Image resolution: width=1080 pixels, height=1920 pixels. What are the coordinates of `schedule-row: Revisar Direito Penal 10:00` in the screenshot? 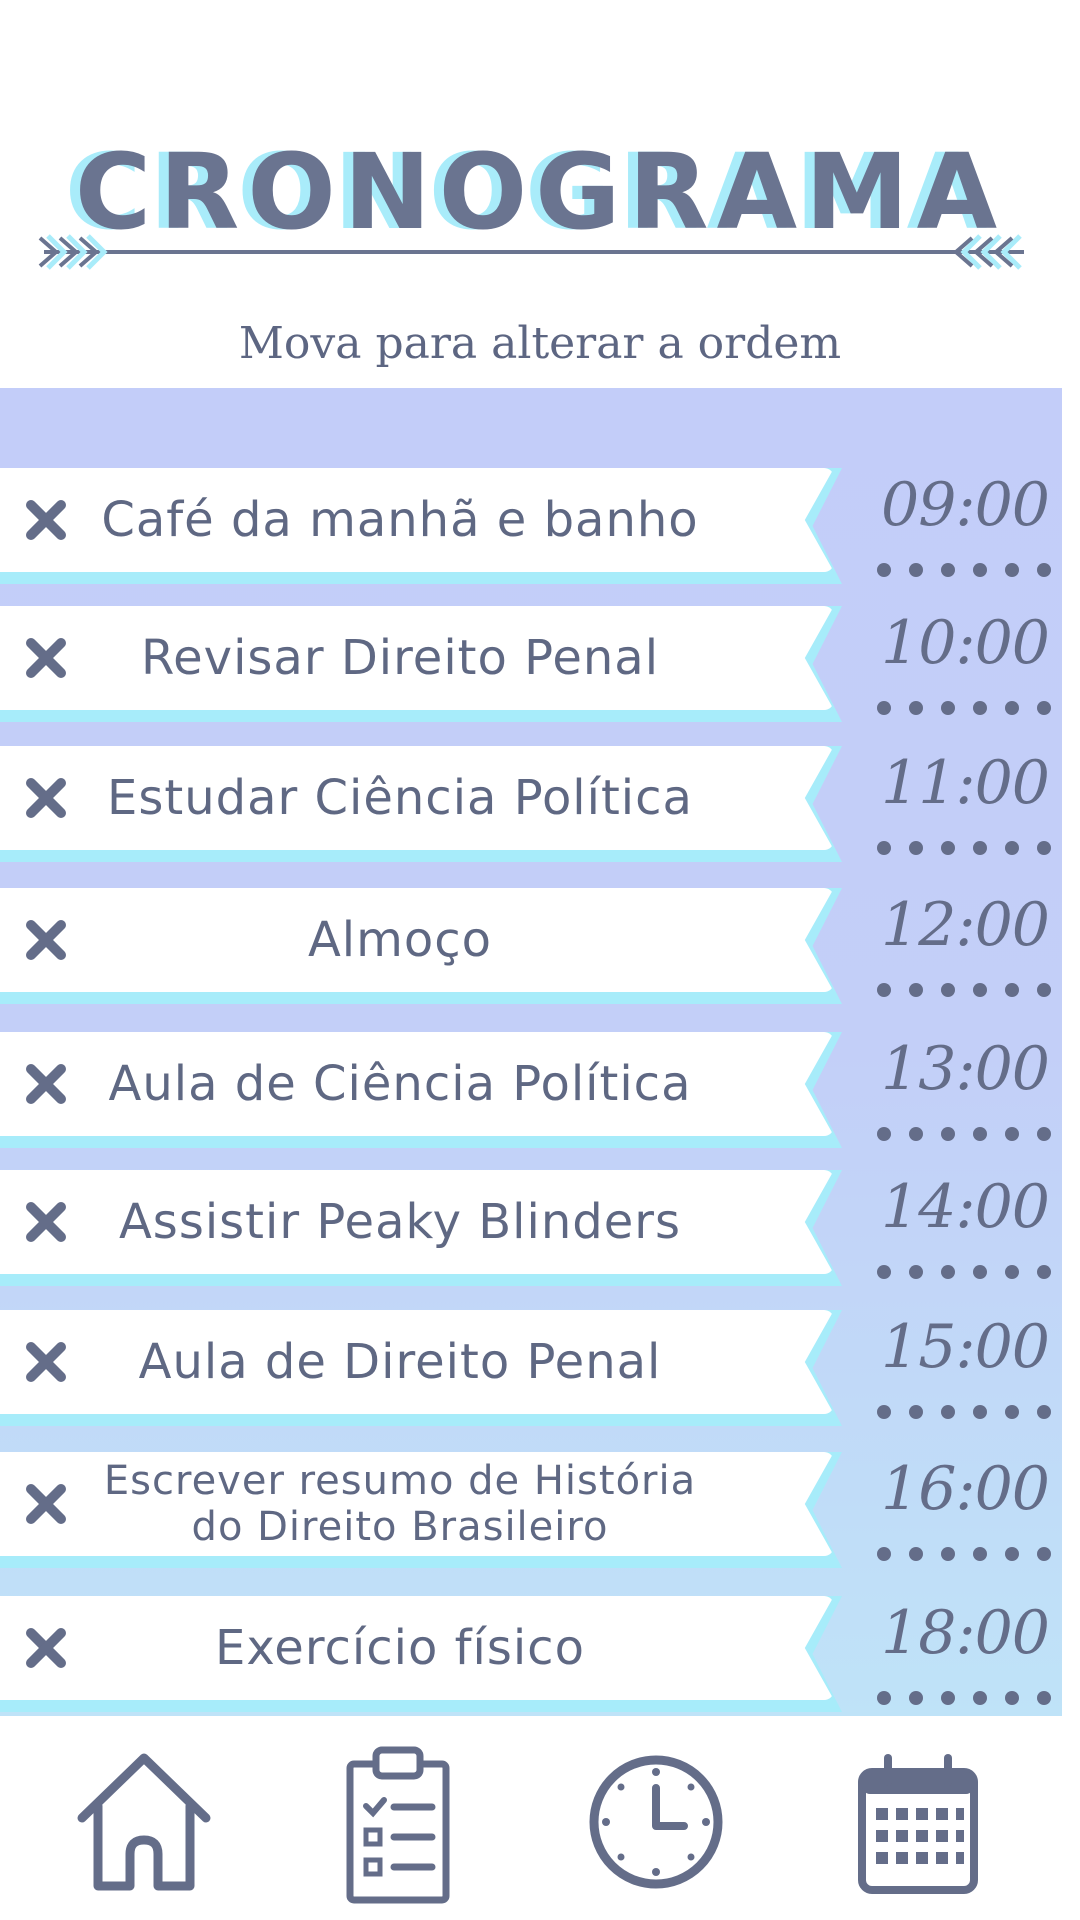 It's located at (531, 668).